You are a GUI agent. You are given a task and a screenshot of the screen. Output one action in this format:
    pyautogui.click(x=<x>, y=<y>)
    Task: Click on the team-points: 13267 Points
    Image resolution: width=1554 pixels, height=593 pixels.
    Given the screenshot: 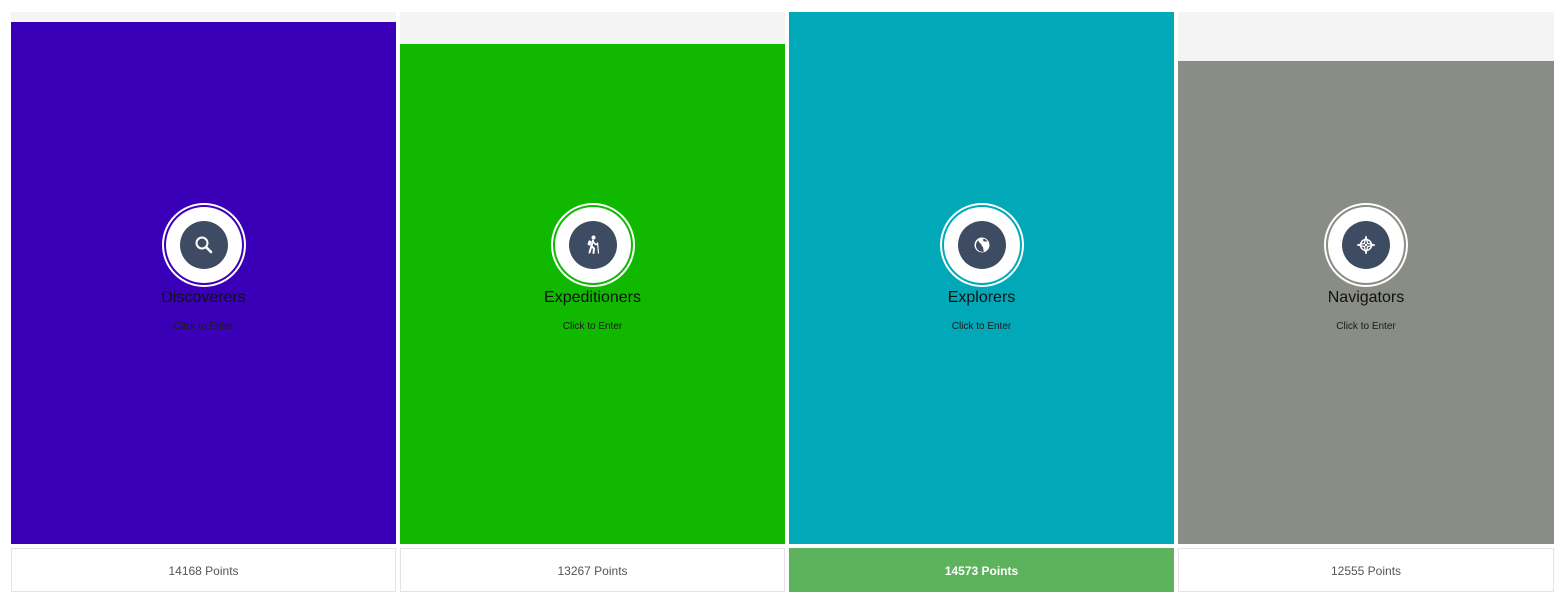 What is the action you would take?
    pyautogui.click(x=592, y=570)
    